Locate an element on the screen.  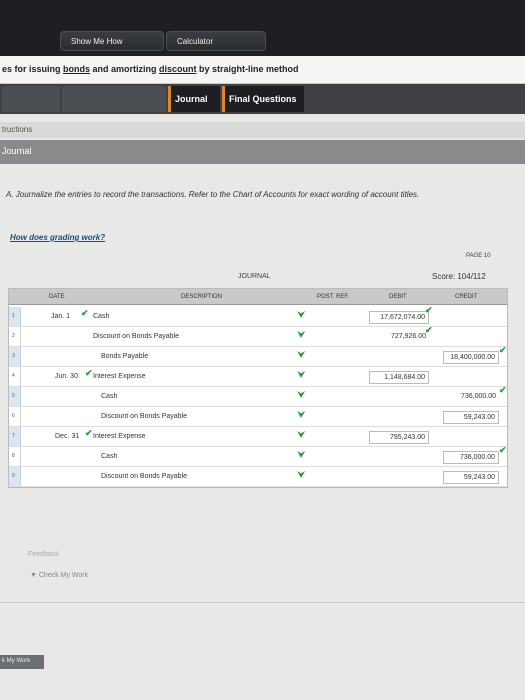
debit-input: 1,148,684.00 is located at coordinates (399, 377).